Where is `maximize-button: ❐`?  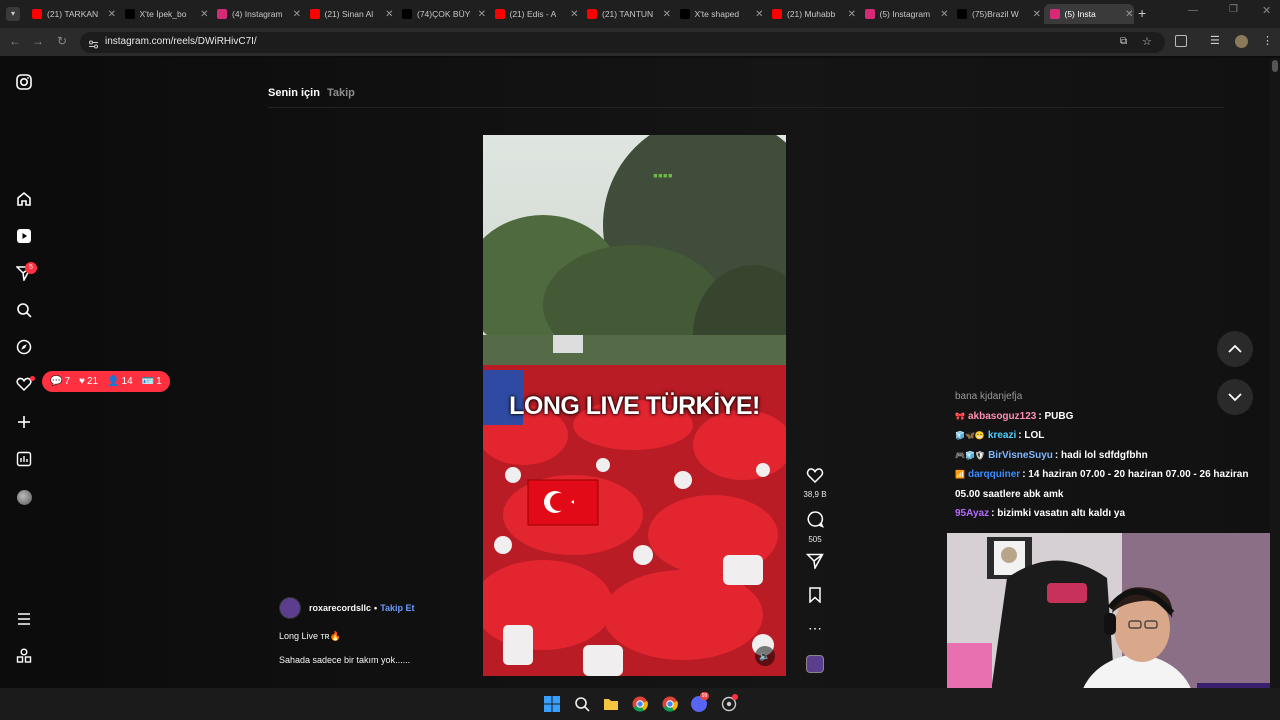 maximize-button: ❐ is located at coordinates (1233, 9).